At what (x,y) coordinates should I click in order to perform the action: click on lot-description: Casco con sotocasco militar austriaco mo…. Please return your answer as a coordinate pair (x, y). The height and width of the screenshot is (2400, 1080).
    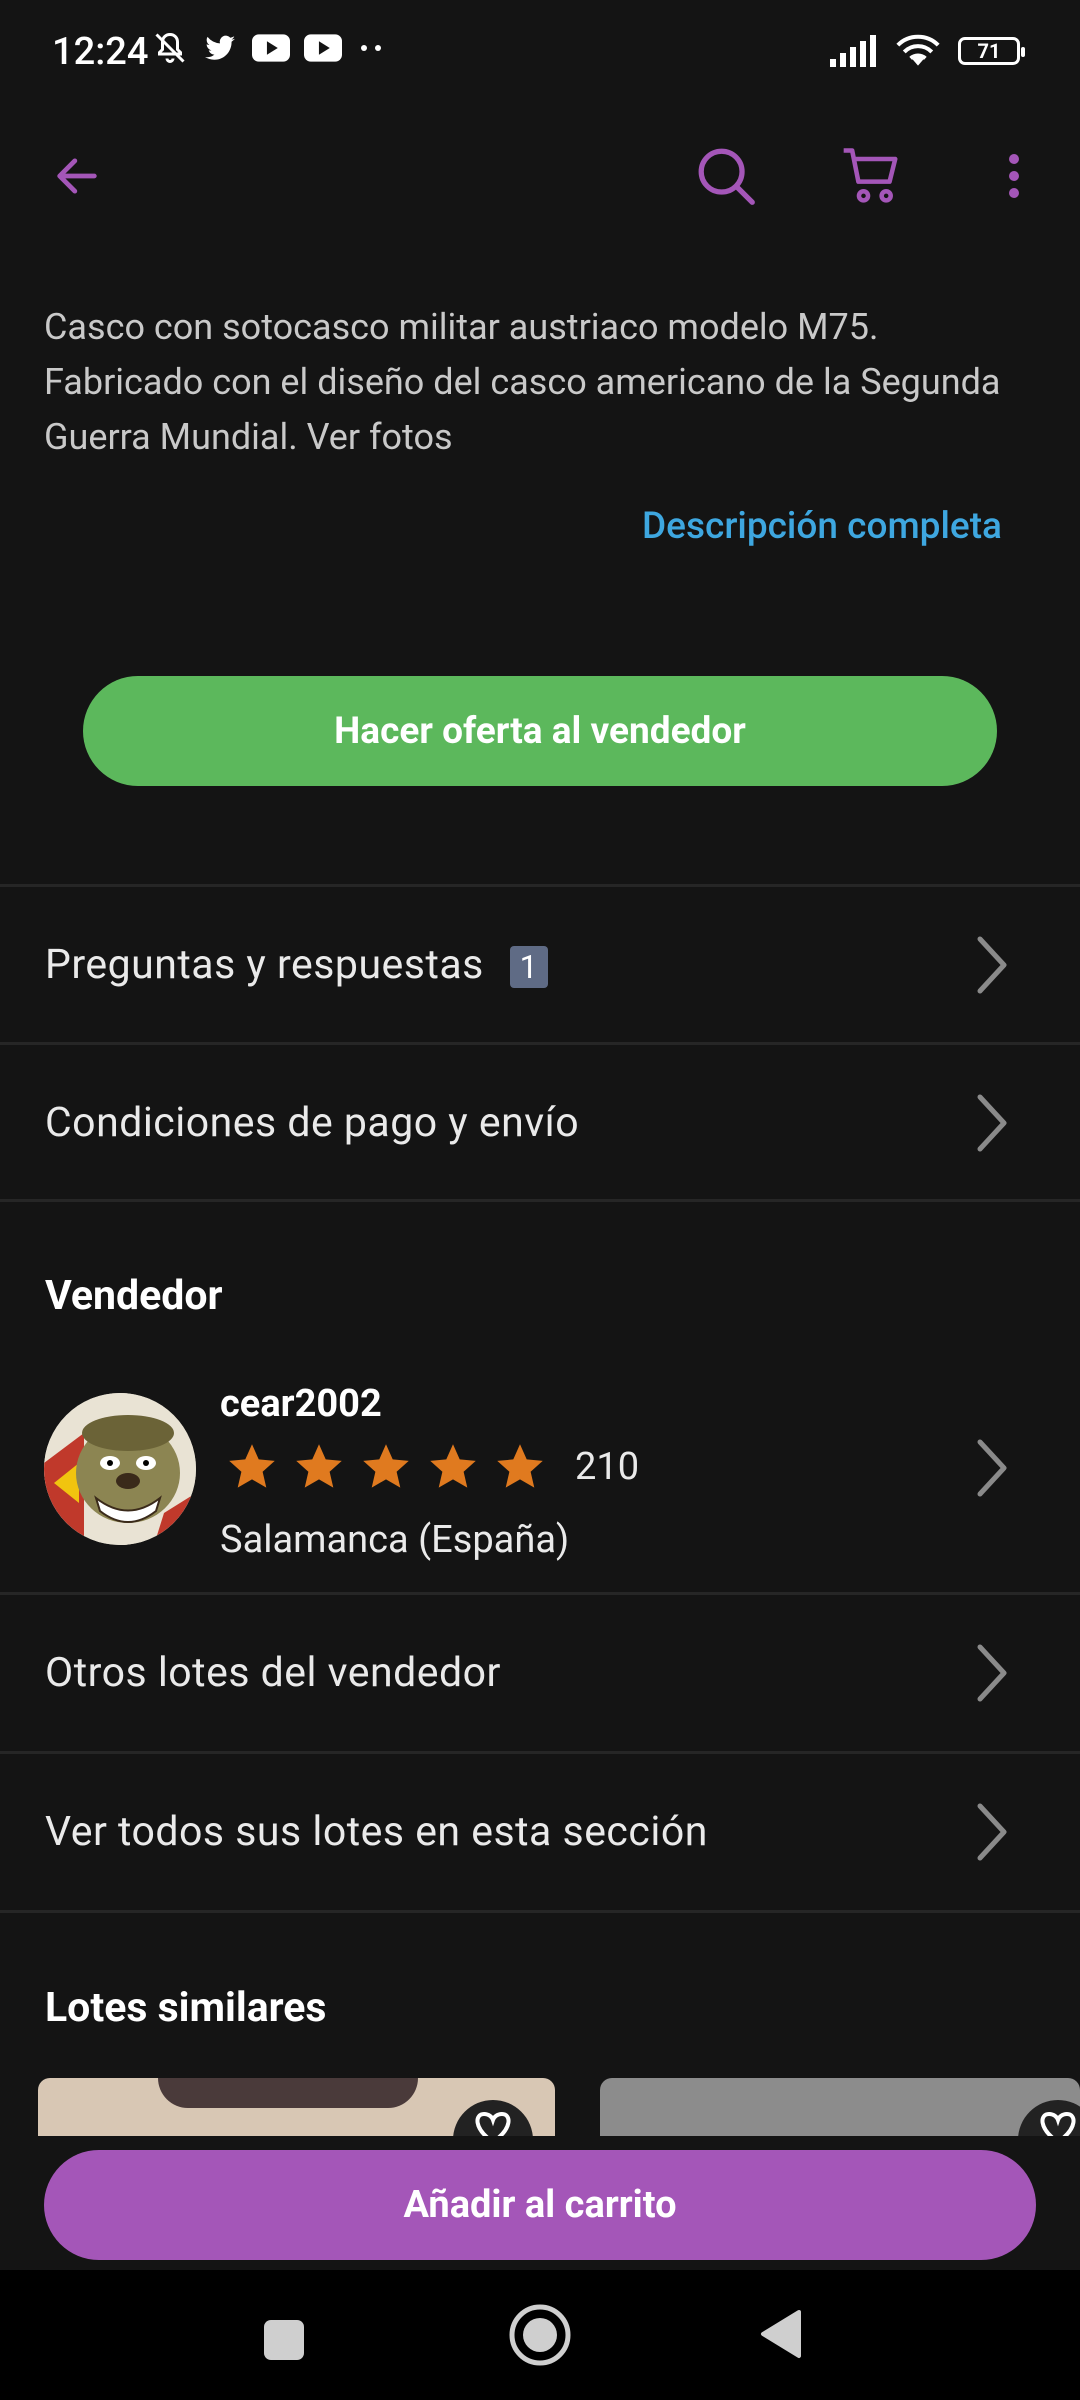
    Looking at the image, I should click on (522, 382).